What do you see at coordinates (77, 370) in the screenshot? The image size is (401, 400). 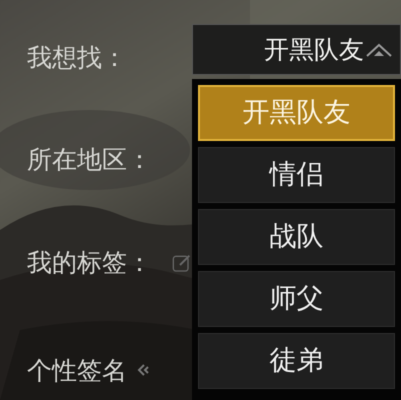 I see `field-label: 个性签名` at bounding box center [77, 370].